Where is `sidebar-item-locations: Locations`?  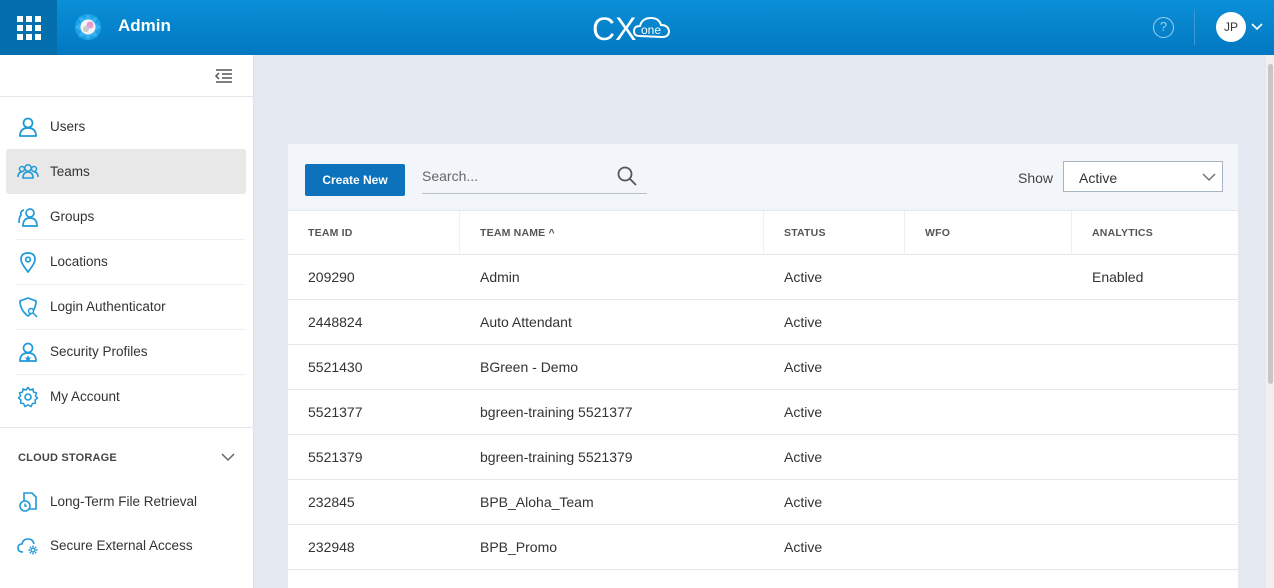
sidebar-item-locations: Locations is located at coordinates (126, 261).